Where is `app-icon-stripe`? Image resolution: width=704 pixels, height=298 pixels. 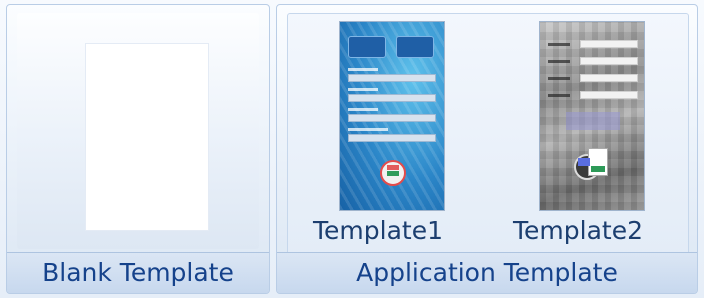
app-icon-stripe is located at coordinates (598, 169).